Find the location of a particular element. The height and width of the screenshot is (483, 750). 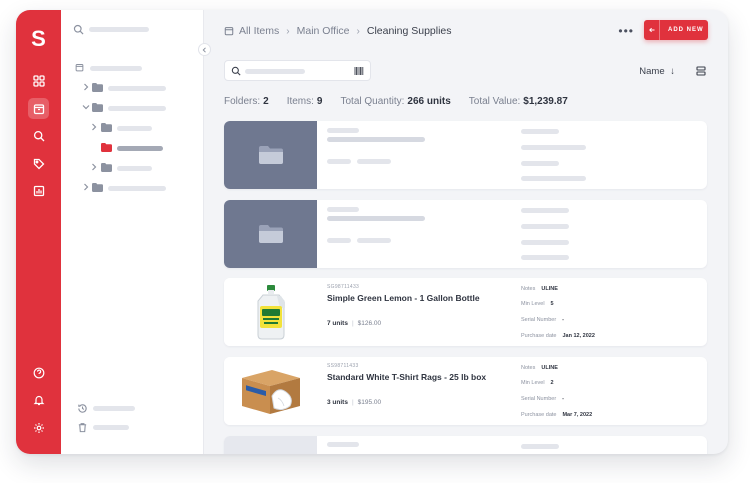

value-stat-label: Total Value: is located at coordinates (494, 101).